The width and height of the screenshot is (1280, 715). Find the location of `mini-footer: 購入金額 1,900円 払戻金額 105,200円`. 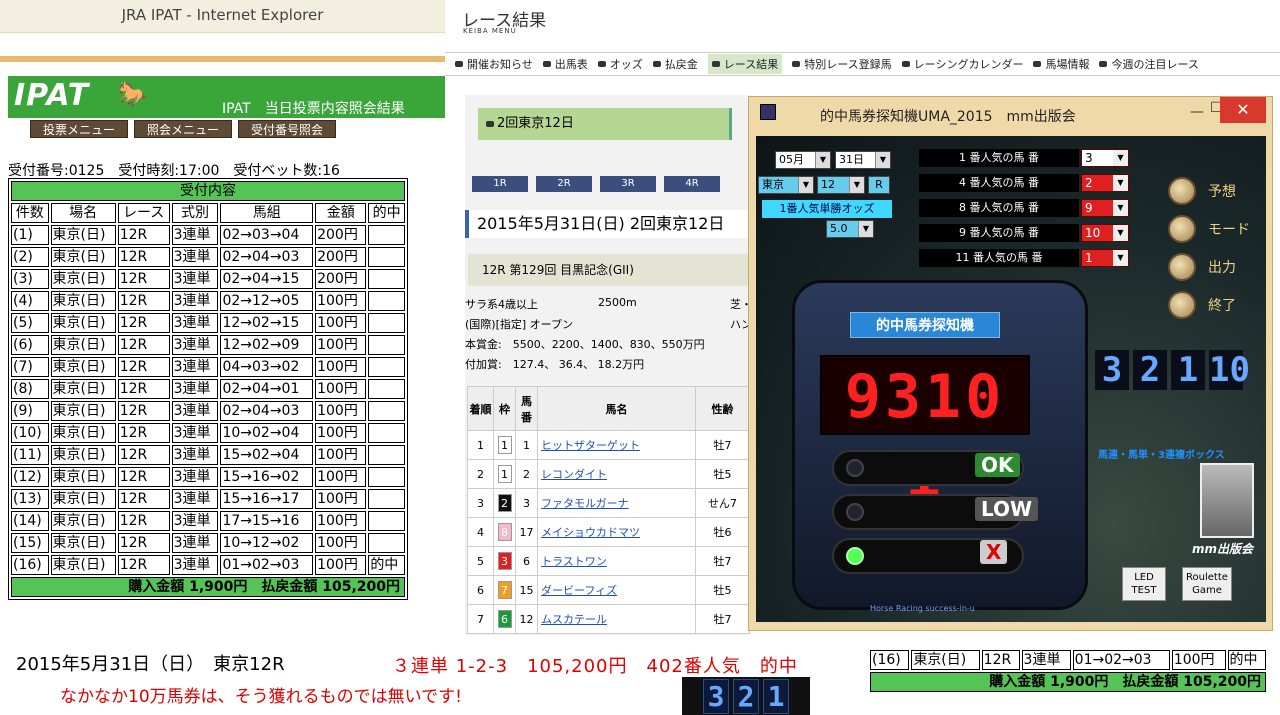

mini-footer: 購入金額 1,900円 払戻金額 105,200円 is located at coordinates (1068, 682).